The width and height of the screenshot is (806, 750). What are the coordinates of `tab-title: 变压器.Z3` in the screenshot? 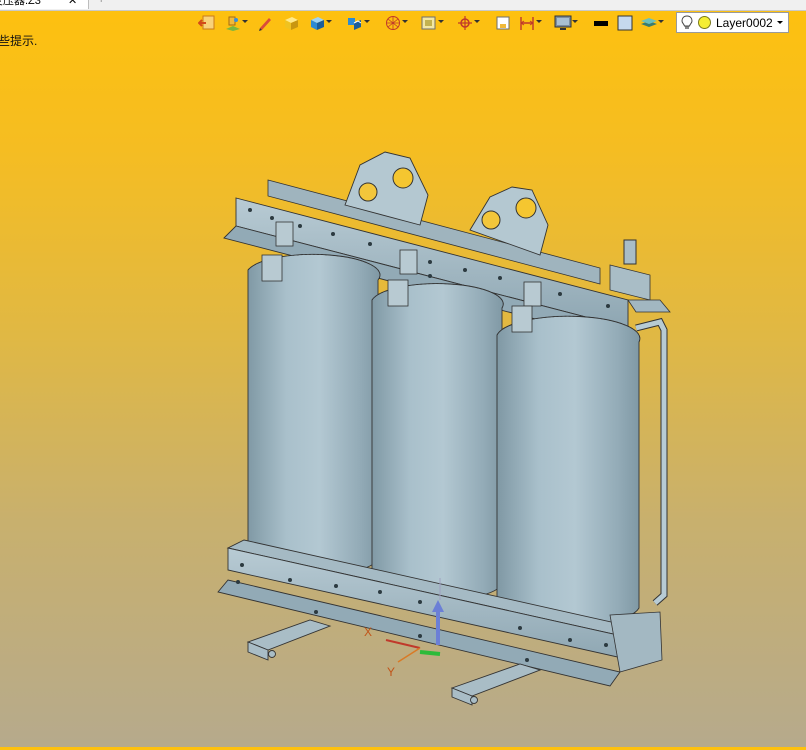 It's located at (20, 3).